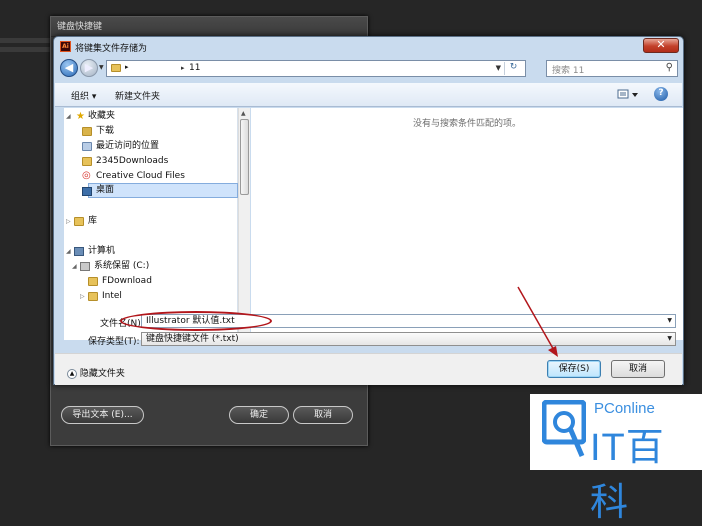  What do you see at coordinates (627, 475) in the screenshot?
I see `watermark-main: IT百科` at bounding box center [627, 475].